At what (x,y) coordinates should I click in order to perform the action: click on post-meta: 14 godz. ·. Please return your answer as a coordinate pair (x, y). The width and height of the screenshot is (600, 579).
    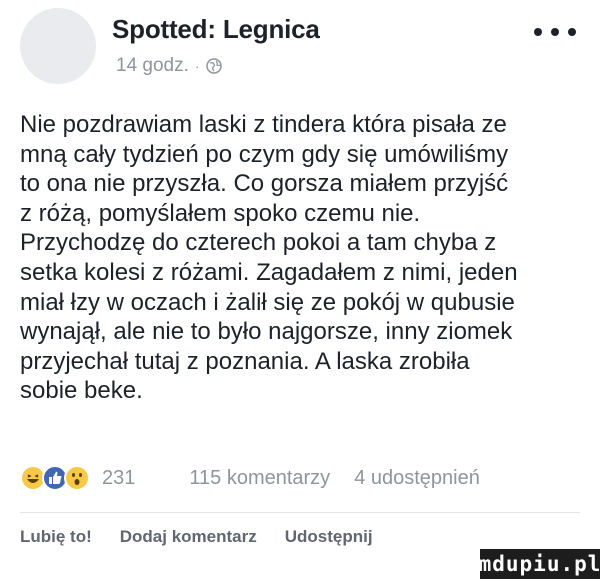
    Looking at the image, I should click on (169, 66).